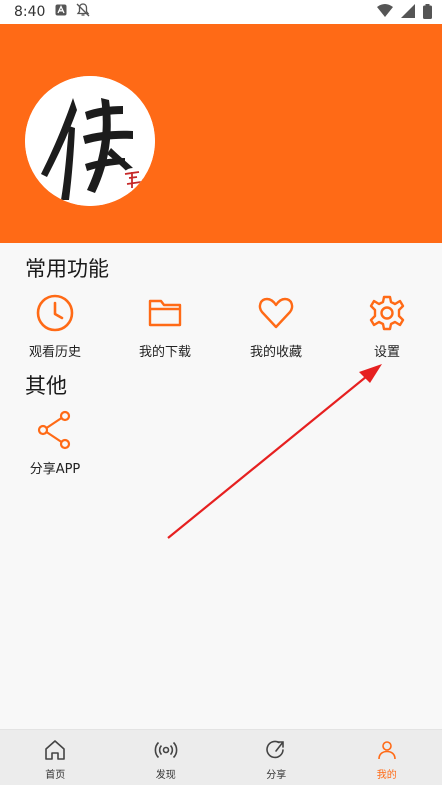  I want to click on feature-watch-history: 观看历史, so click(55, 326).